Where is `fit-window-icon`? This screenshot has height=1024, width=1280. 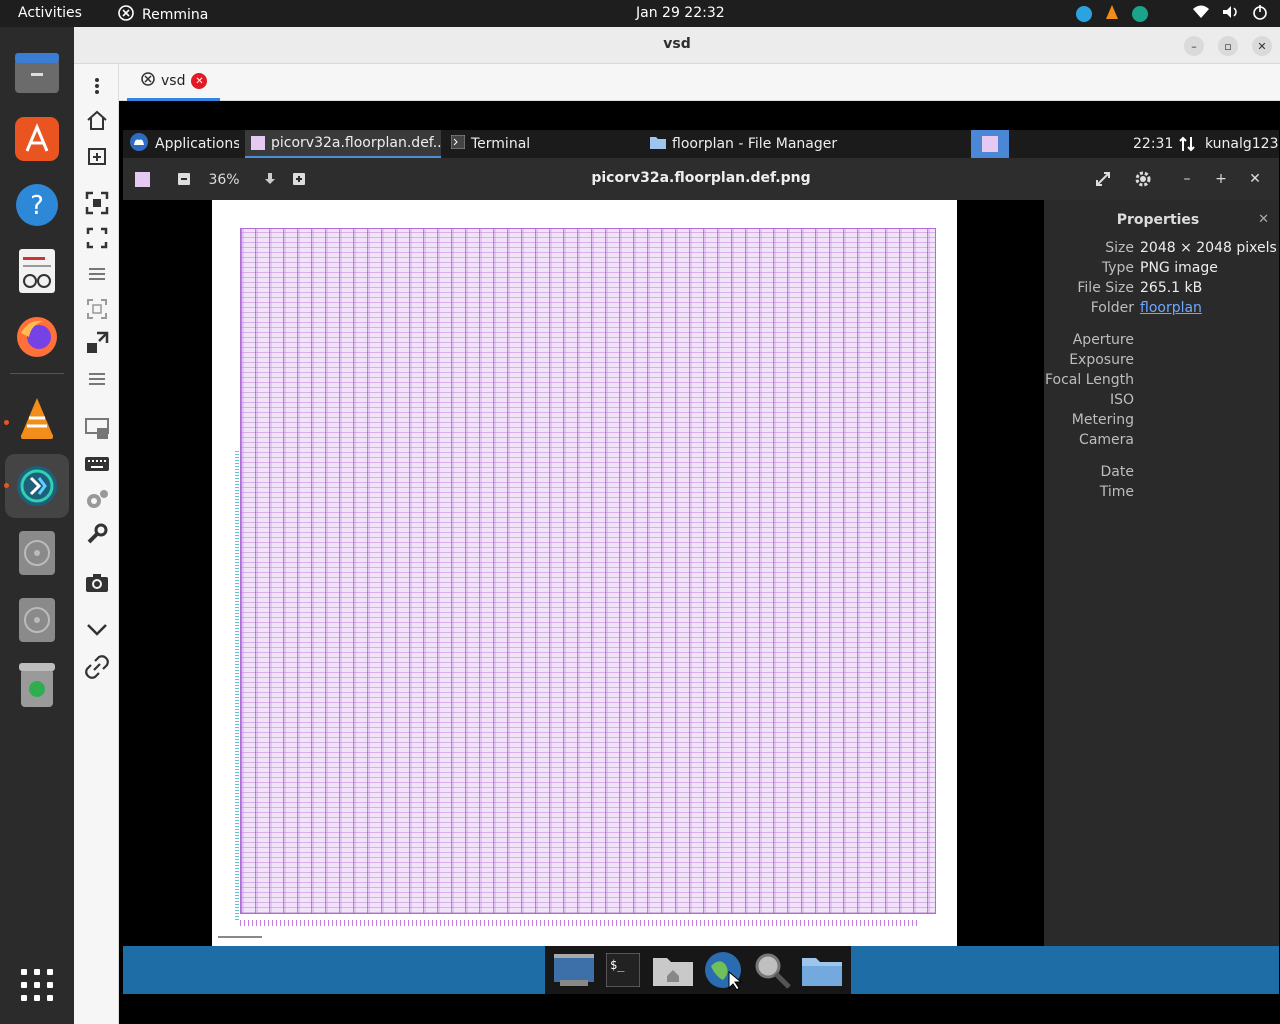 fit-window-icon is located at coordinates (97, 203).